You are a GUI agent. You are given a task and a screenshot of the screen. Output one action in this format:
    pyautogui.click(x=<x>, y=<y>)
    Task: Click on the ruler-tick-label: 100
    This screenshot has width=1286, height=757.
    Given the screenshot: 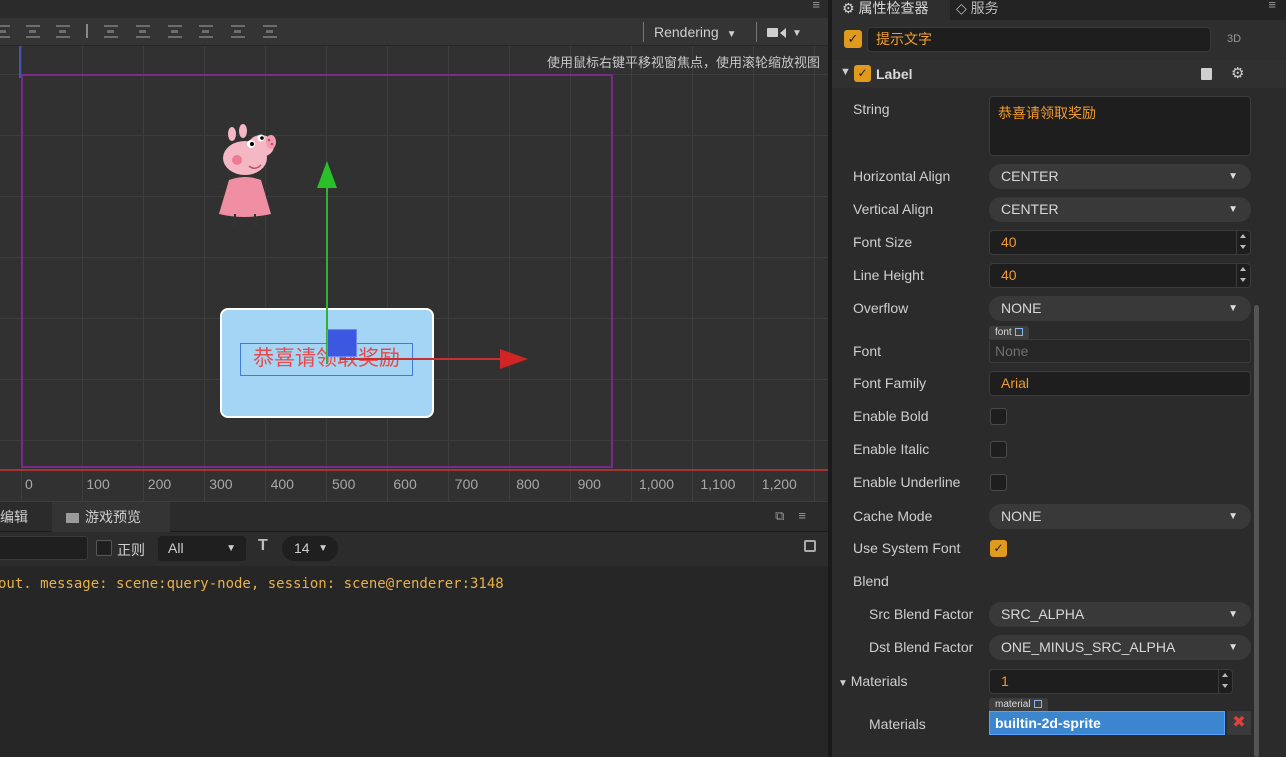 What is the action you would take?
    pyautogui.click(x=98, y=484)
    